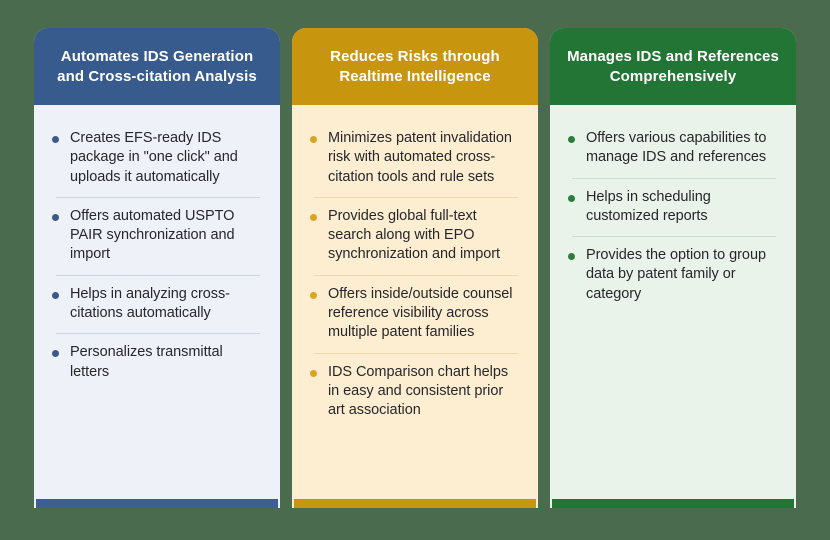 This screenshot has width=830, height=540. Describe the element at coordinates (157, 503) in the screenshot. I see `card-footer-bar-automates-ids-generation` at that location.